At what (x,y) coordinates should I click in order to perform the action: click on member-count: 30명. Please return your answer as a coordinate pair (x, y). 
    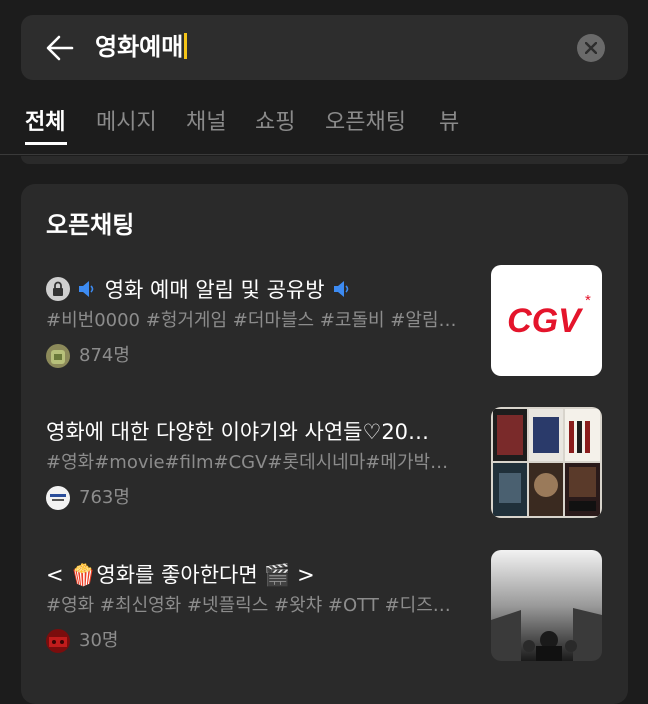
    Looking at the image, I should click on (99, 640).